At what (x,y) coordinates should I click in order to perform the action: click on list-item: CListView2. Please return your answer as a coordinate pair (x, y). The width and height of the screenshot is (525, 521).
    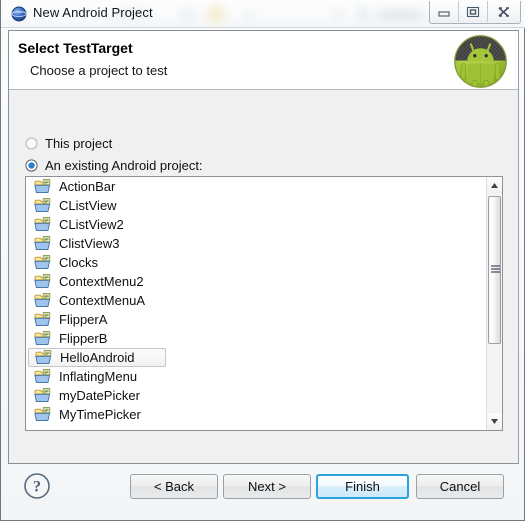
    Looking at the image, I should click on (257, 224).